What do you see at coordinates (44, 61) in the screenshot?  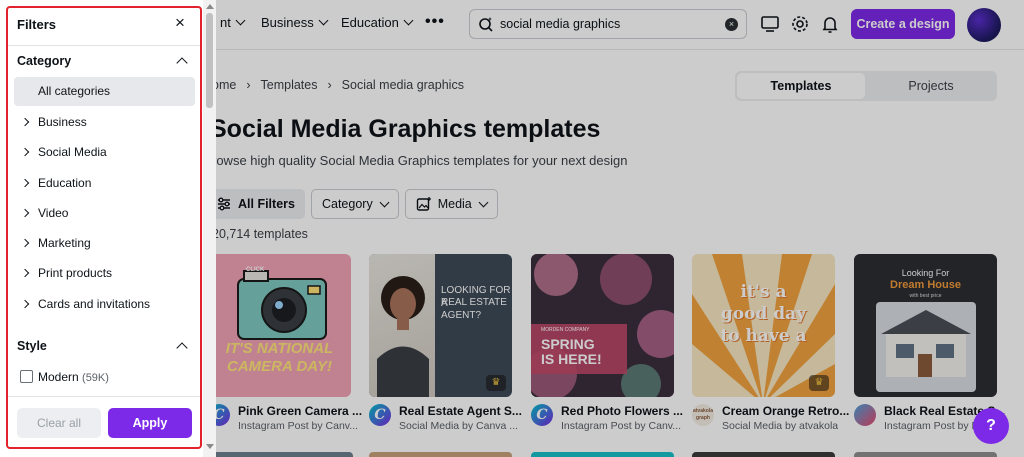 I see `category-section-title: Category` at bounding box center [44, 61].